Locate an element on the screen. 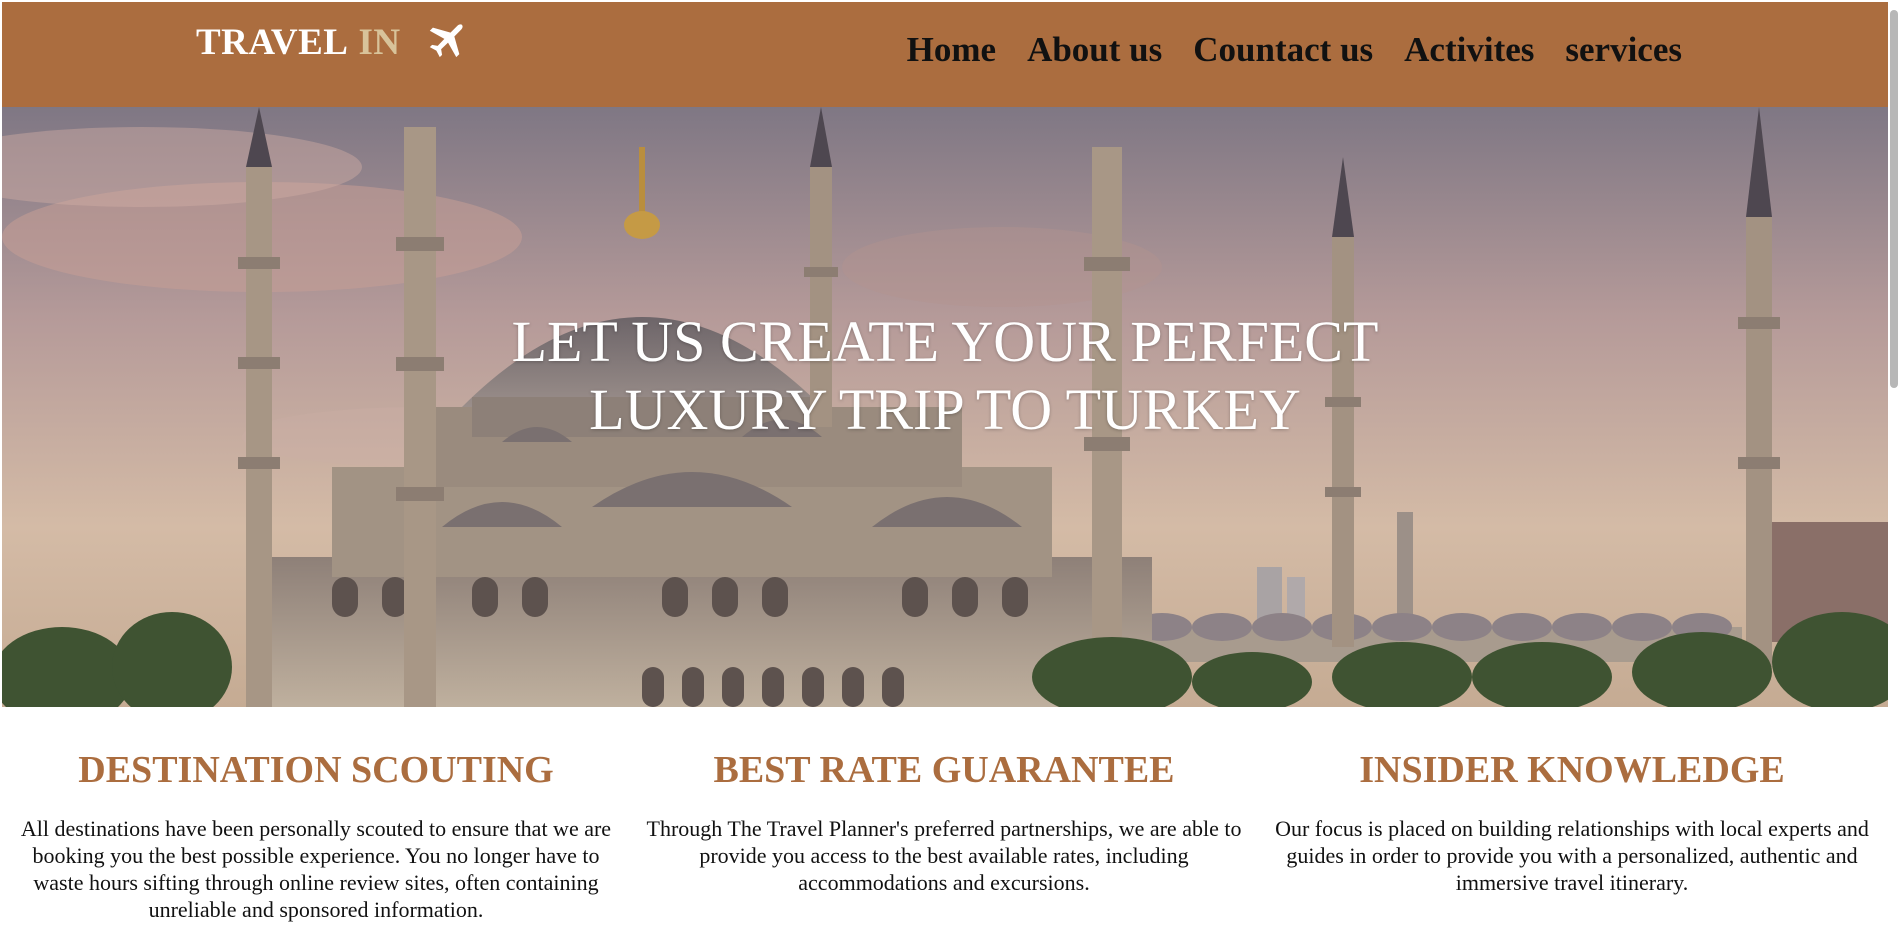 The image size is (1900, 945). nav-home: Home is located at coordinates (951, 50).